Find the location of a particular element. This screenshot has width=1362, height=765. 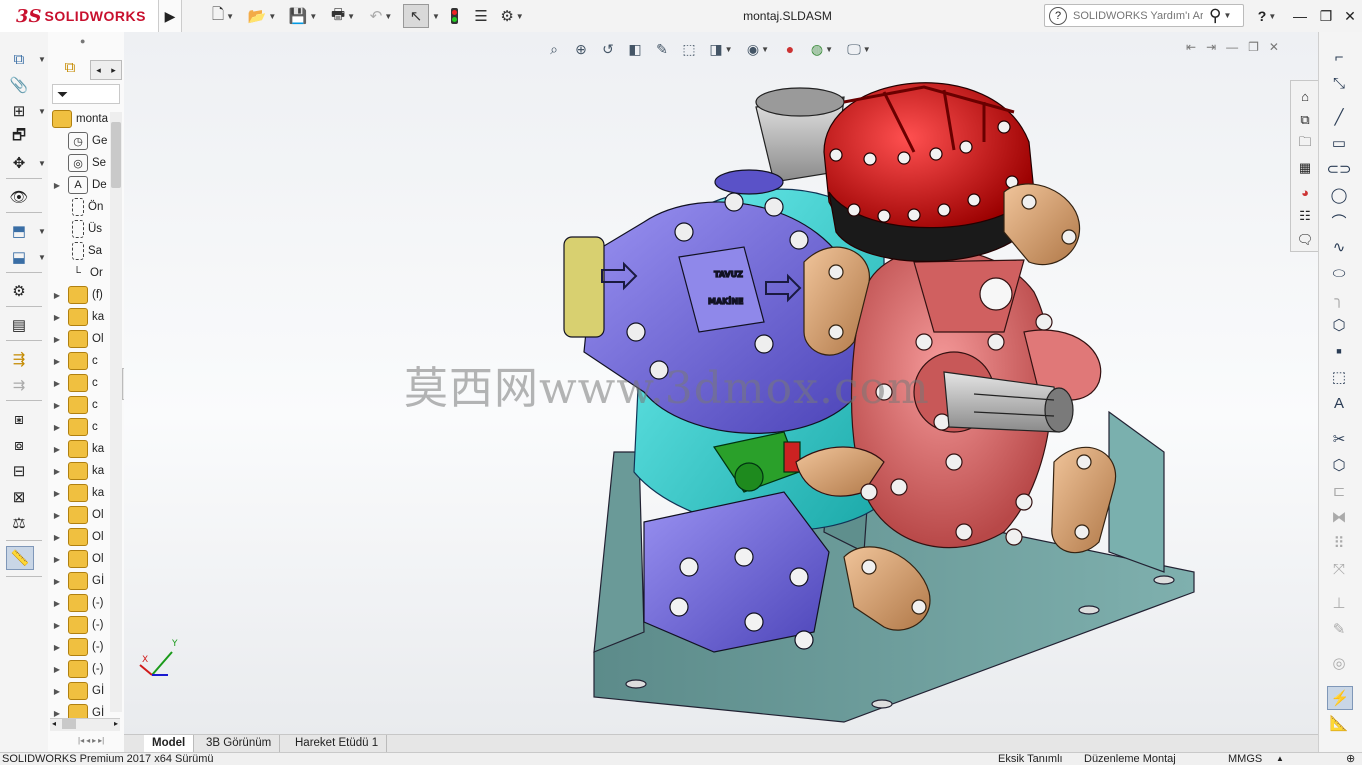

move-component-button: ✥ ▼ is located at coordinates (26, 163).